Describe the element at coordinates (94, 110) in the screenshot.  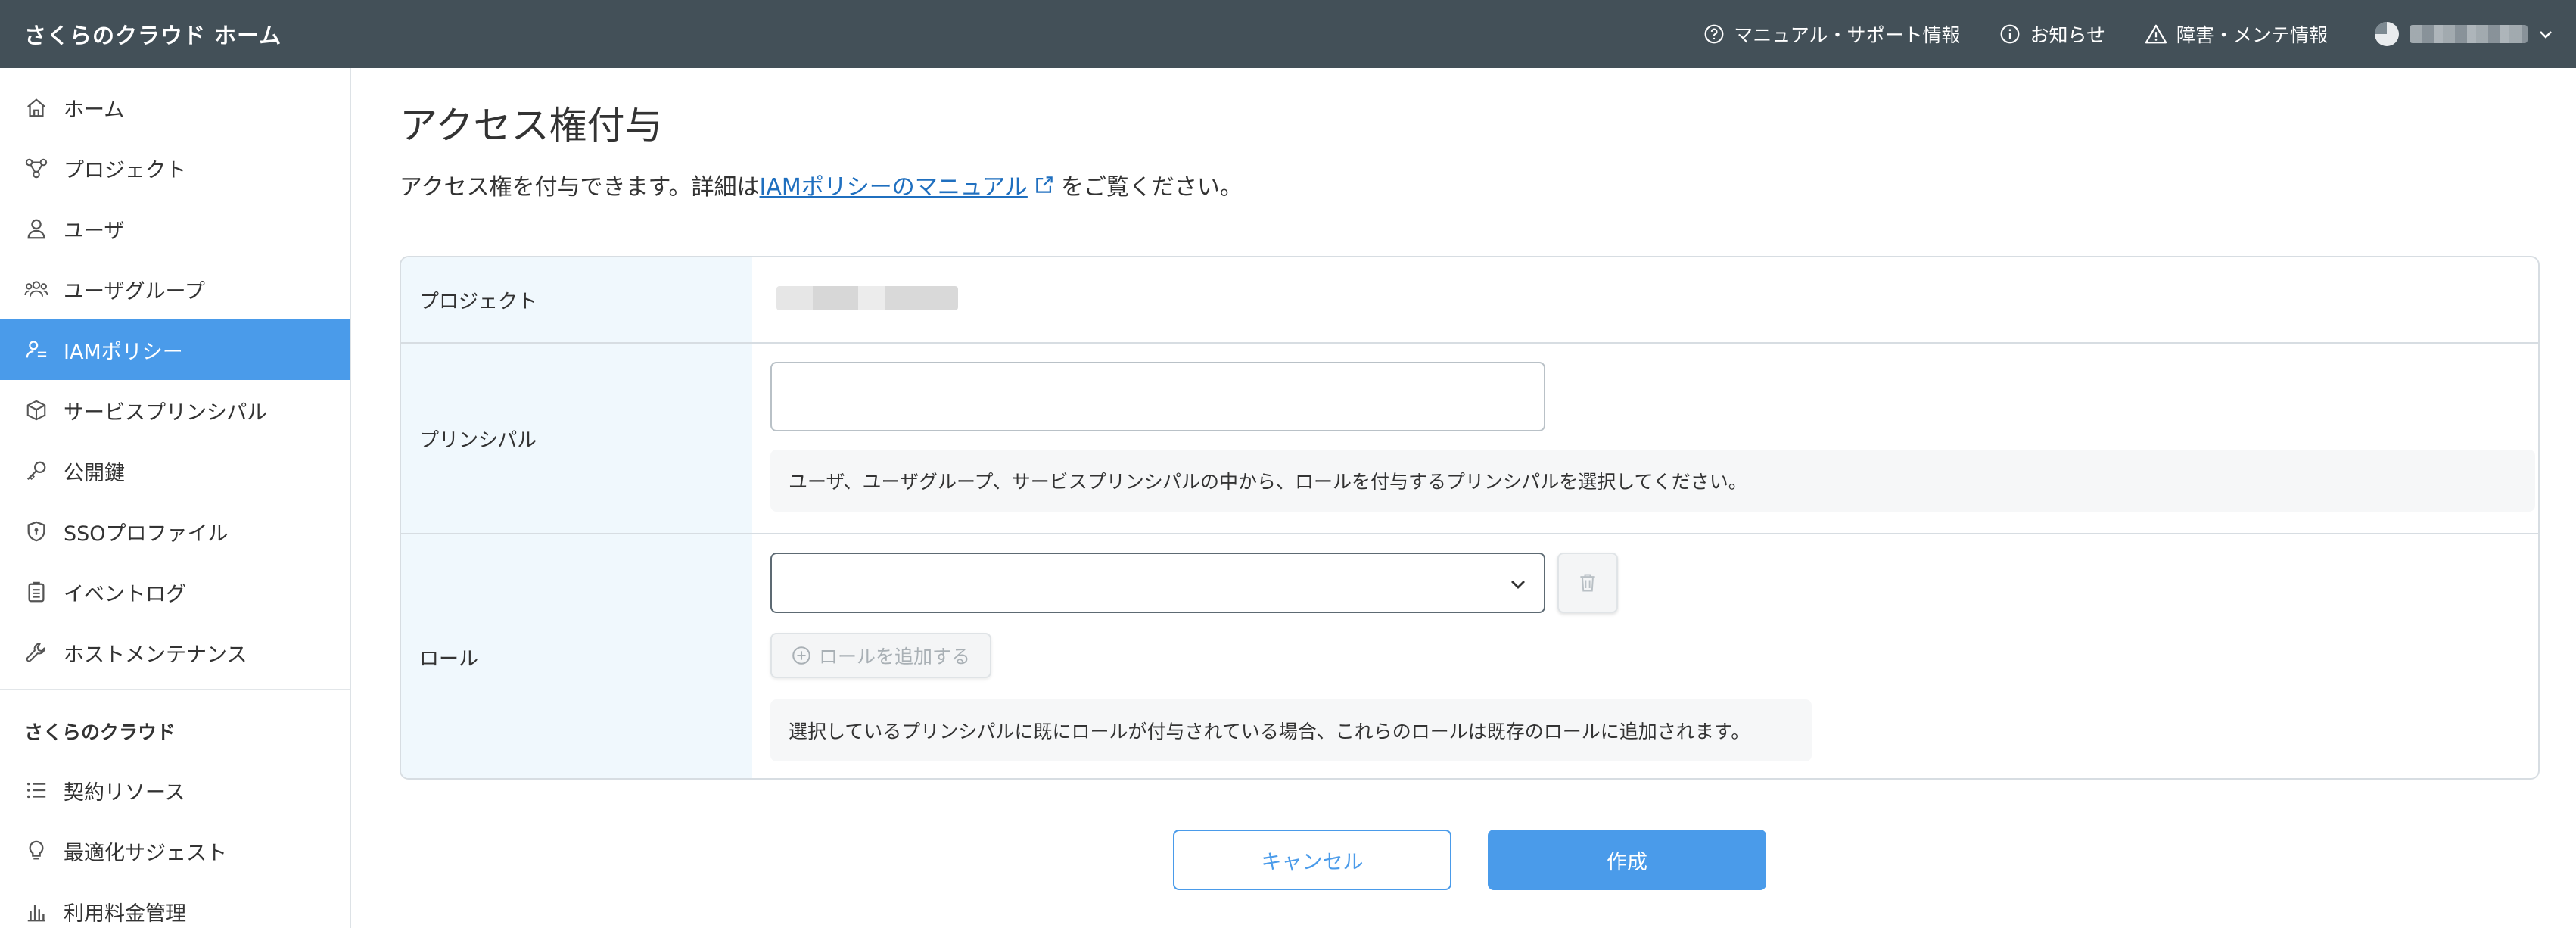
I see `sidebar-item-label: ホーム` at that location.